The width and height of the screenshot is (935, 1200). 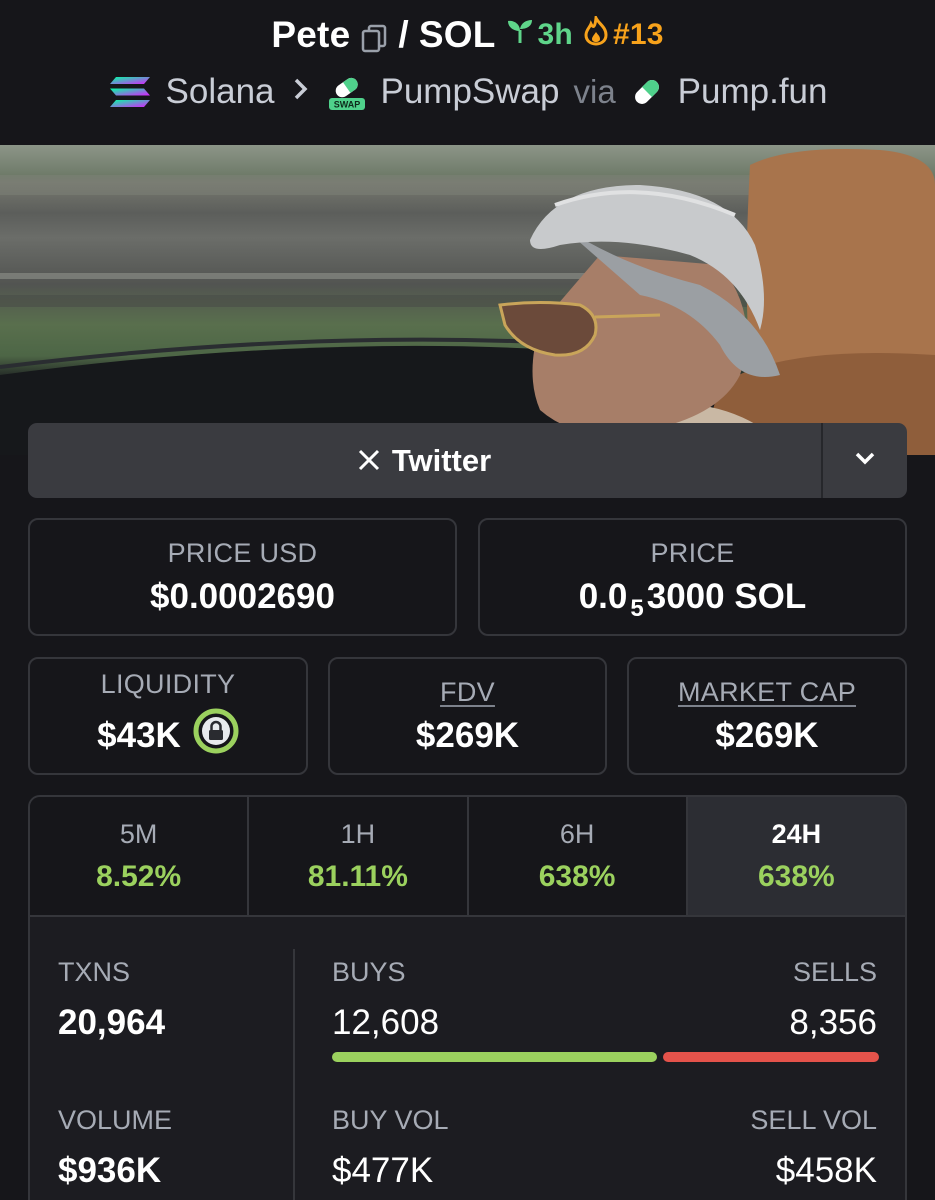 I want to click on buys-label: BUYS, so click(x=369, y=972).